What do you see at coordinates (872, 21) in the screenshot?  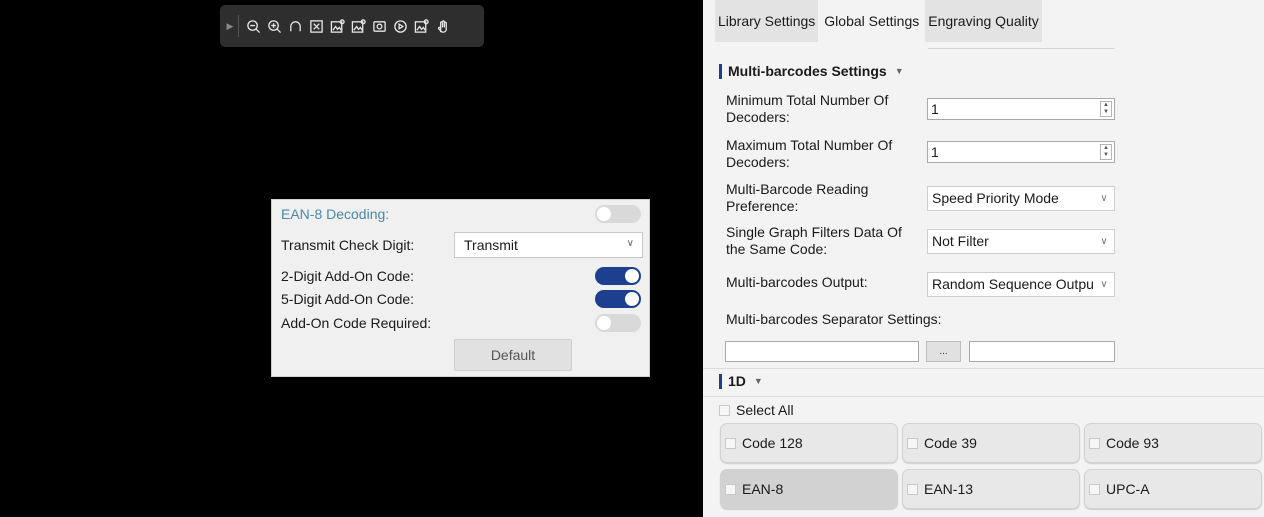 I see `tab-global-settings: Global Settings` at bounding box center [872, 21].